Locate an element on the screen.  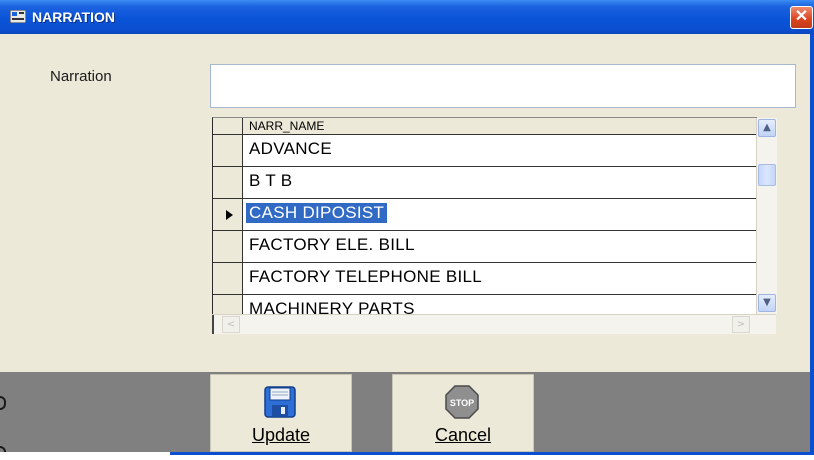
chevron-right-icon: > is located at coordinates (741, 324).